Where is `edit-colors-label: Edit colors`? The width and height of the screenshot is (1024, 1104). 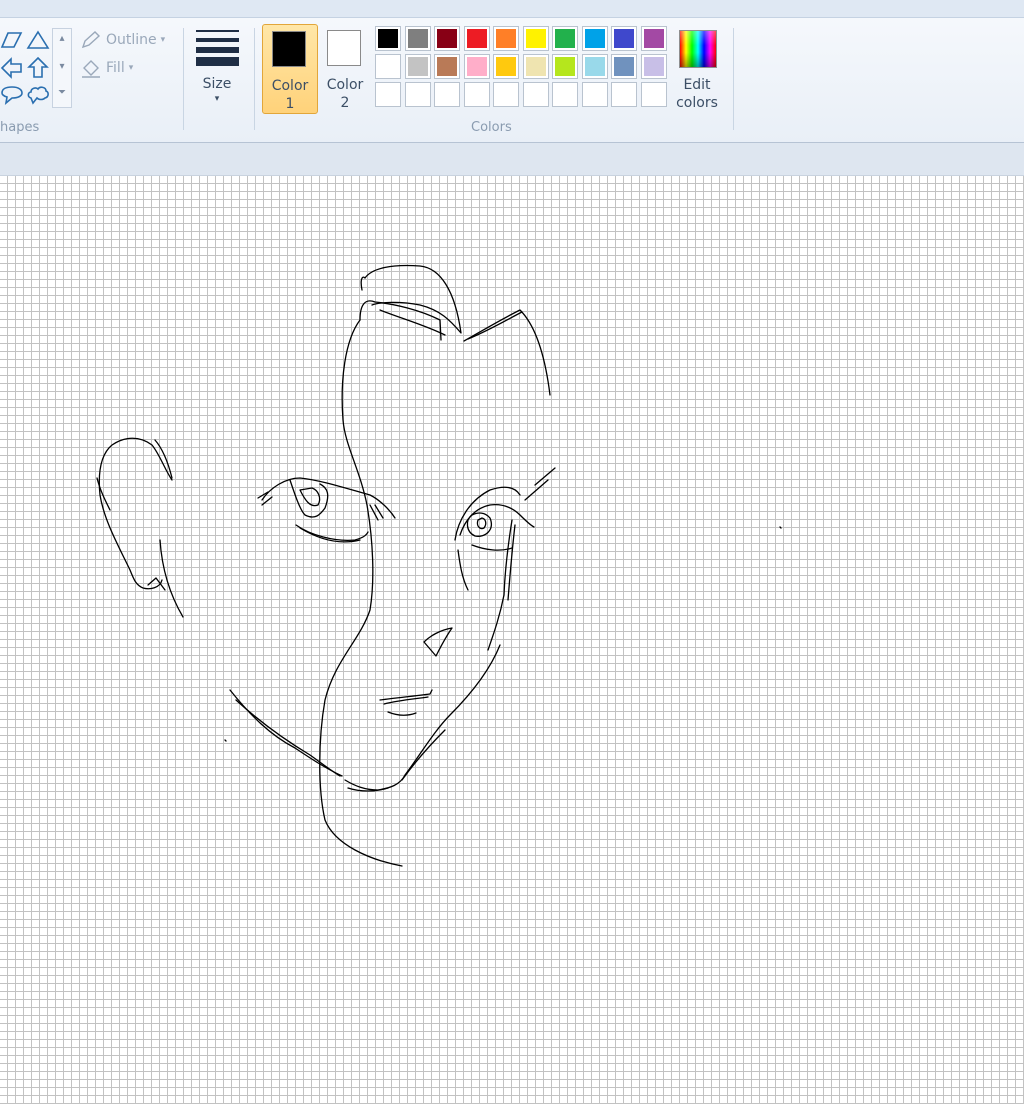
edit-colors-label: Edit colors is located at coordinates (697, 94).